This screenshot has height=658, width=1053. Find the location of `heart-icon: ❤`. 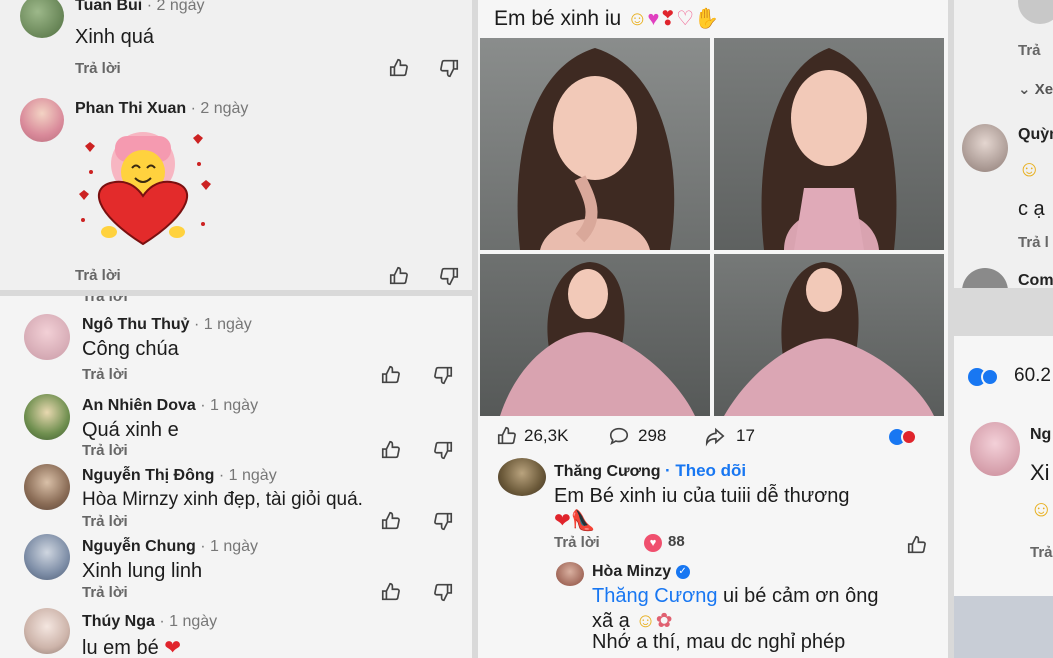

heart-icon: ❤ is located at coordinates (173, 647).